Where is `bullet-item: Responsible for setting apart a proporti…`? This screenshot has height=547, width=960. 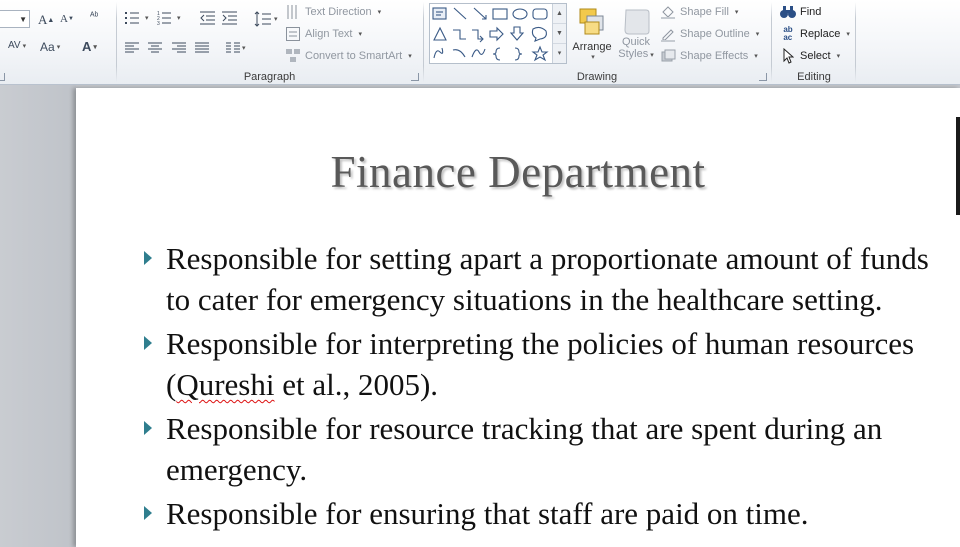 bullet-item: Responsible for setting apart a proporti… is located at coordinates (544, 279).